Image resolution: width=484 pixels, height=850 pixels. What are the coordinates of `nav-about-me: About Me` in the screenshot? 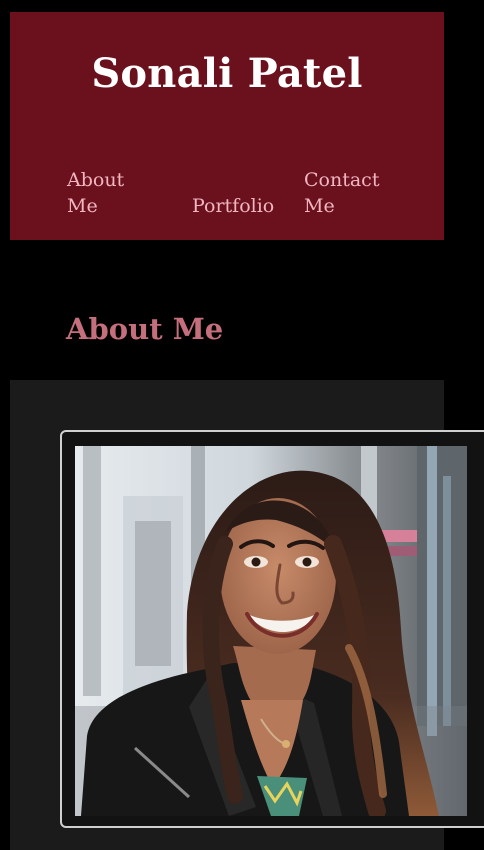 It's located at (107, 193).